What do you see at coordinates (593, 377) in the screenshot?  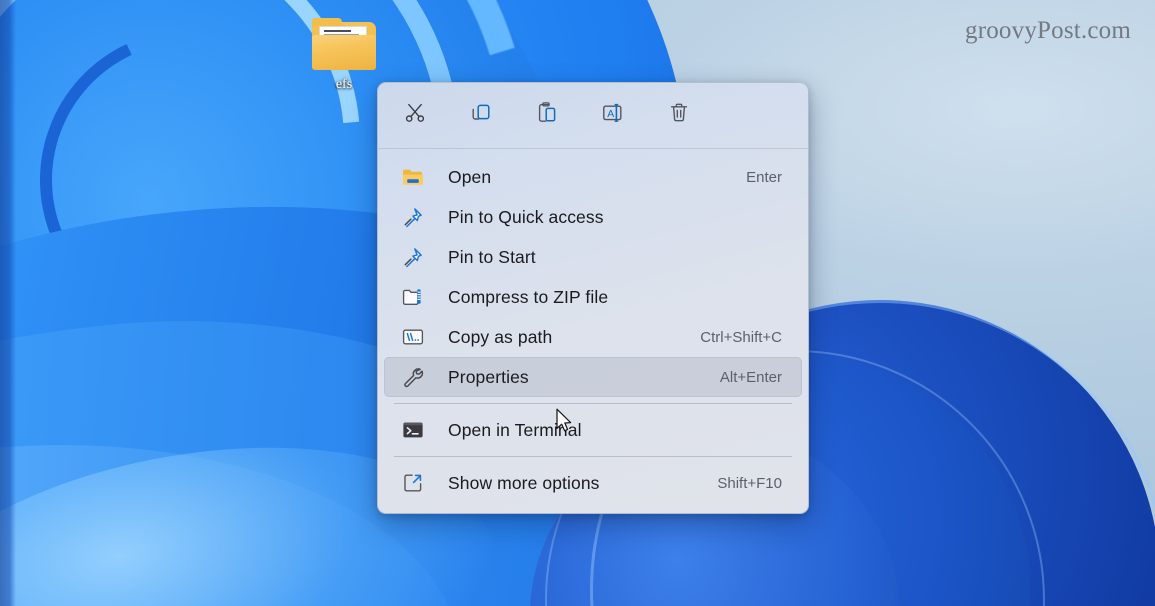 I see `menu-item-properties: Properties Alt+Enter` at bounding box center [593, 377].